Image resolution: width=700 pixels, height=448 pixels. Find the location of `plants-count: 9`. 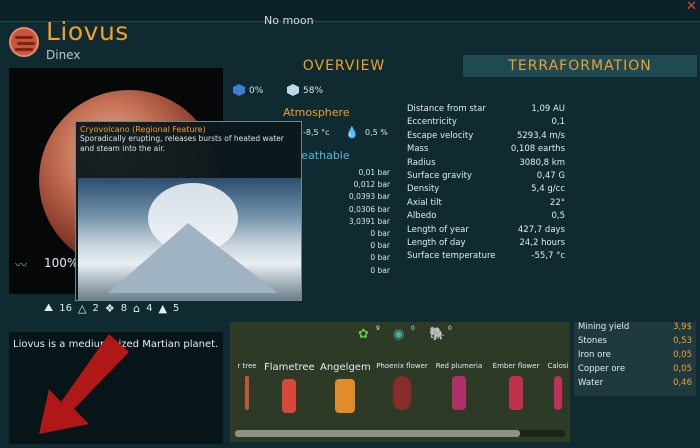

plants-count: 9 is located at coordinates (378, 328).